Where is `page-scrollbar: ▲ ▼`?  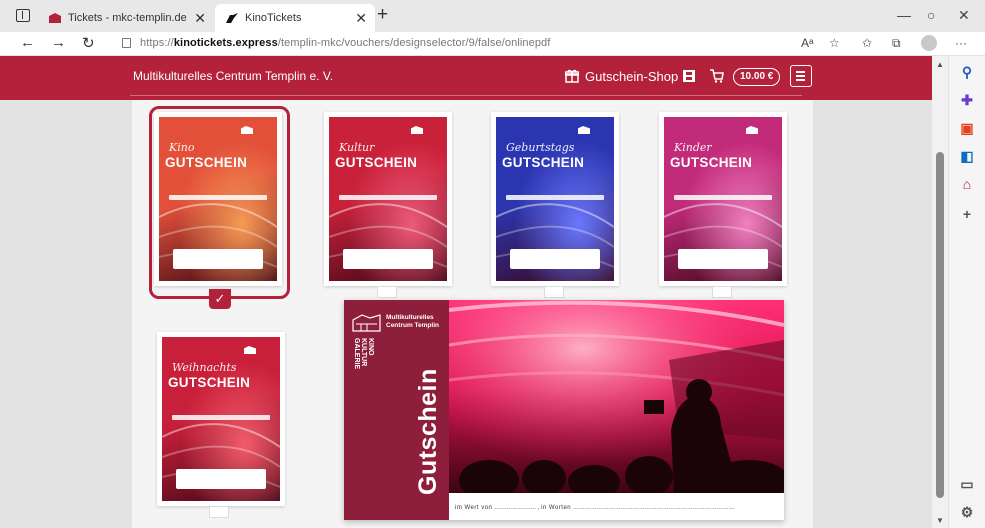
page-scrollbar: ▲ ▼ is located at coordinates (940, 292).